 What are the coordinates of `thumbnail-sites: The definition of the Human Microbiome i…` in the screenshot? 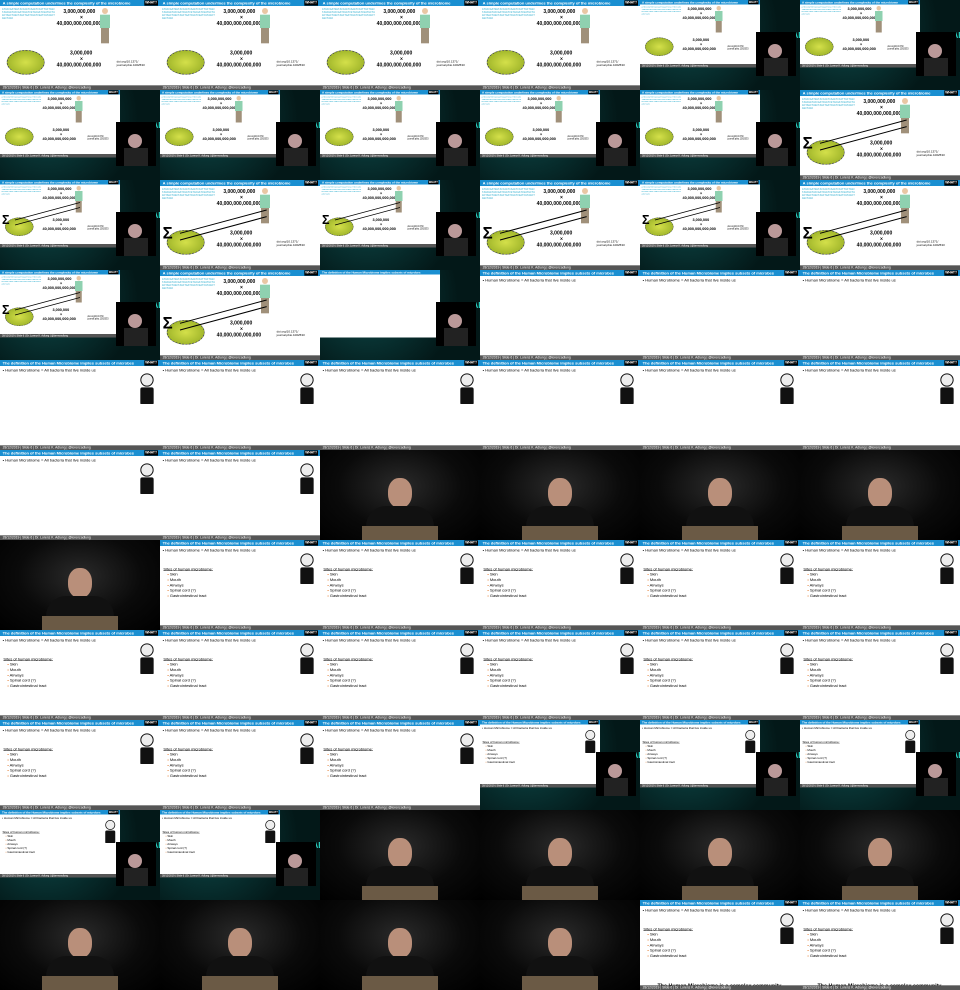 It's located at (240, 585).